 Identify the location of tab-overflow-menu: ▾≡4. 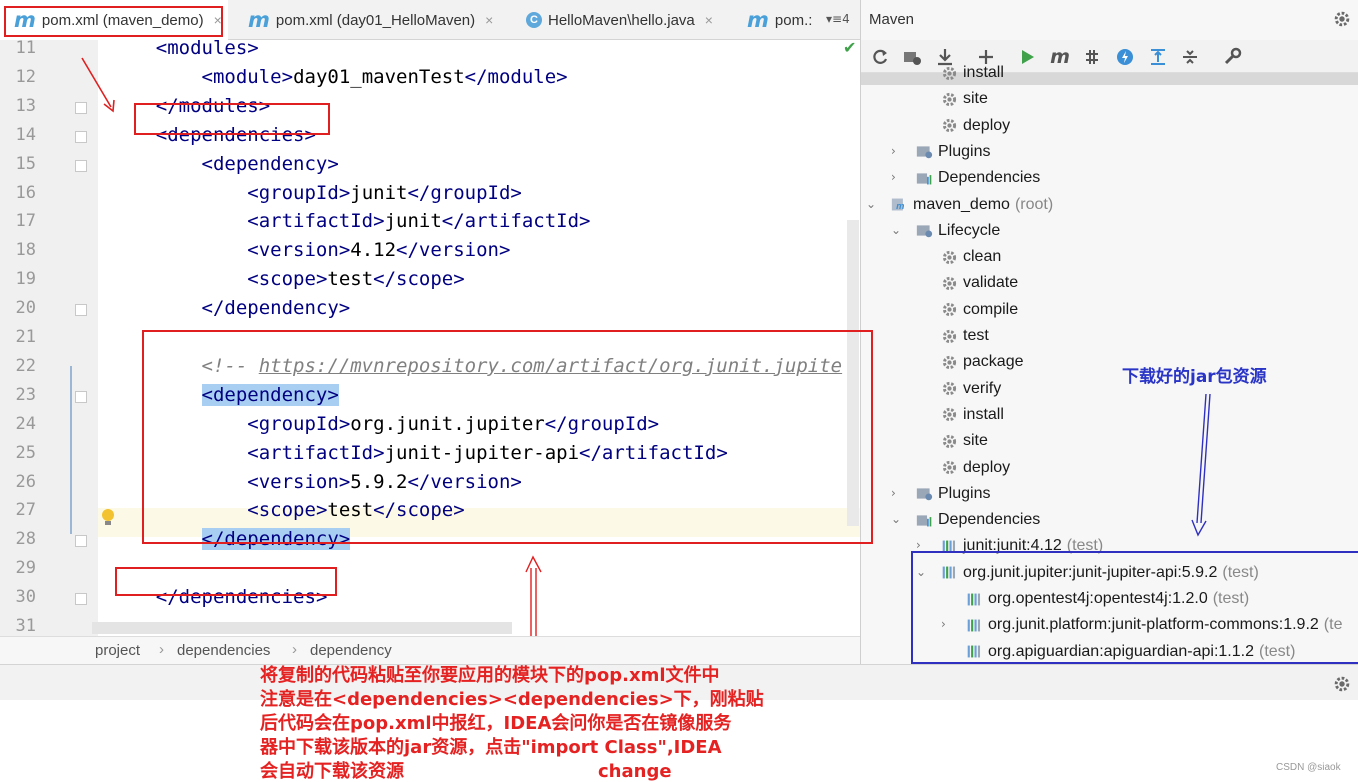
(838, 19).